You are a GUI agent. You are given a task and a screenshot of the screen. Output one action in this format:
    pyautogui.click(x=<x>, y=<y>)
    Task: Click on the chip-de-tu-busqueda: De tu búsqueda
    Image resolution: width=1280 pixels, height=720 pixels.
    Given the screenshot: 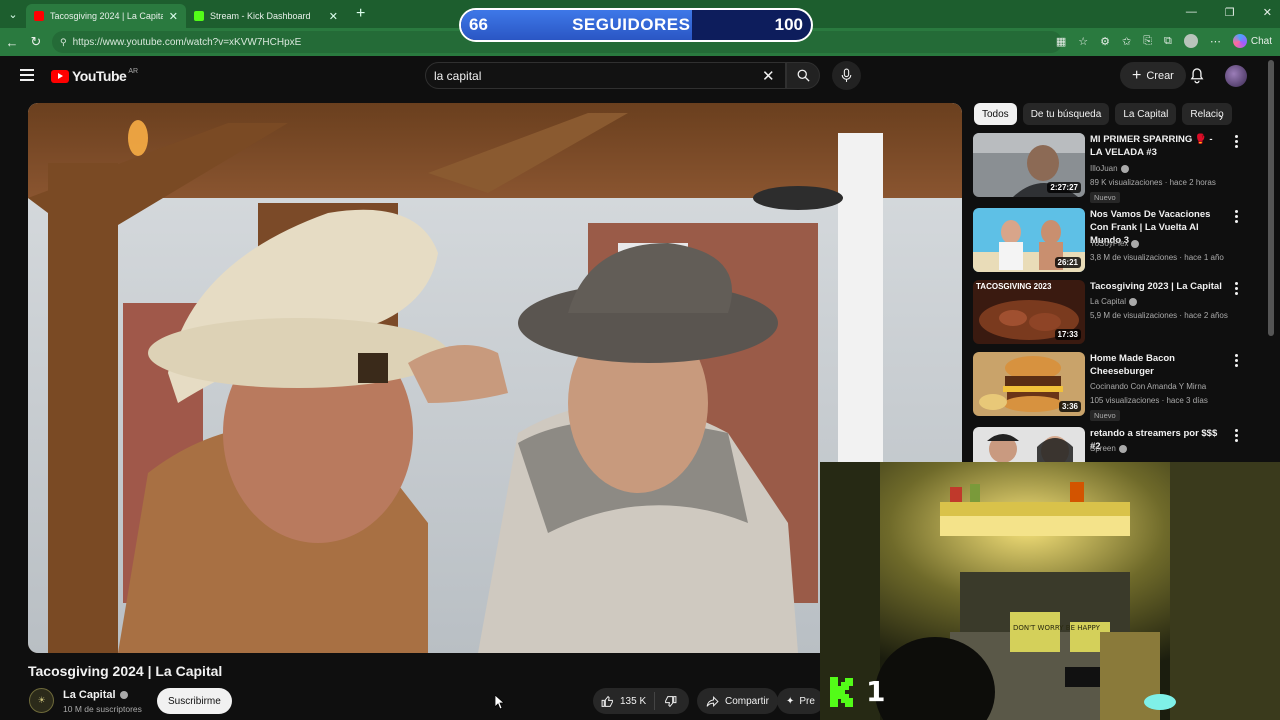 What is the action you would take?
    pyautogui.click(x=1066, y=114)
    